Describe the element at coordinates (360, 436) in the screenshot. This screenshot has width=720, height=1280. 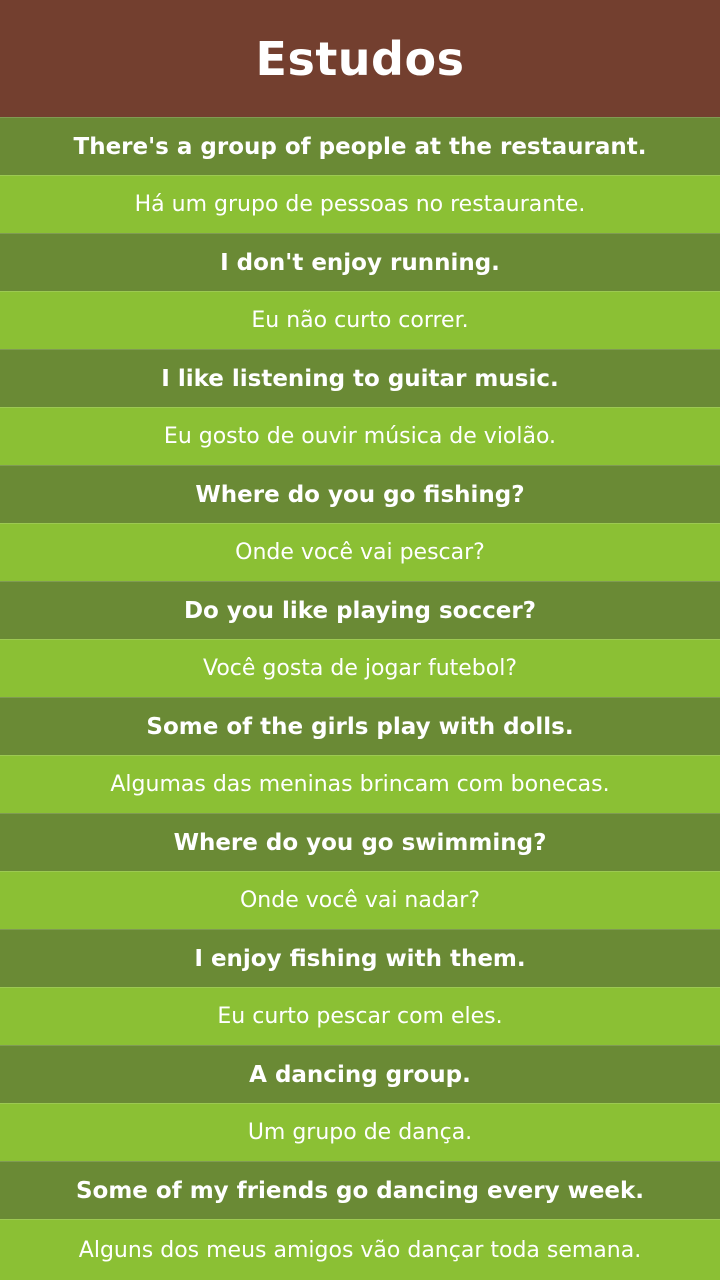
I see `phrase-portuguese: Eu gosto de ouvir música de violão.` at that location.